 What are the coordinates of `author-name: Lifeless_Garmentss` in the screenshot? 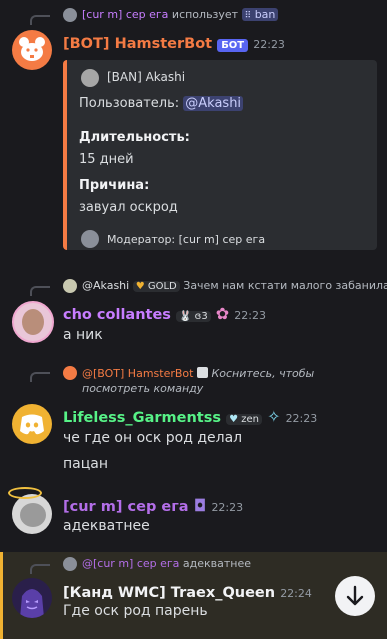 It's located at (142, 418).